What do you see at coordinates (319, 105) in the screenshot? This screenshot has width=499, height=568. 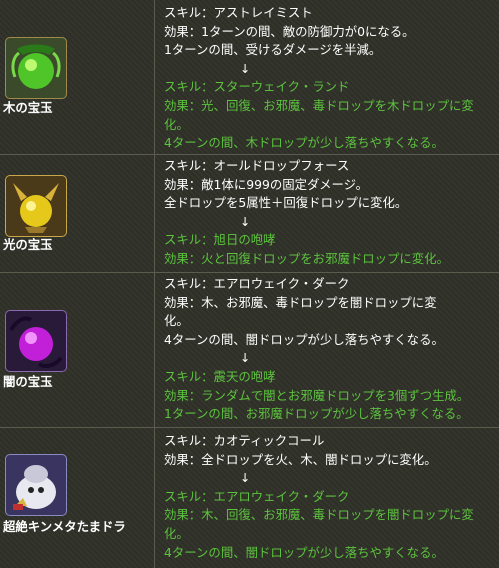 I see `skill-line: 効果：光、回復、お邪魔、毒ドロップを木ドロップに変` at bounding box center [319, 105].